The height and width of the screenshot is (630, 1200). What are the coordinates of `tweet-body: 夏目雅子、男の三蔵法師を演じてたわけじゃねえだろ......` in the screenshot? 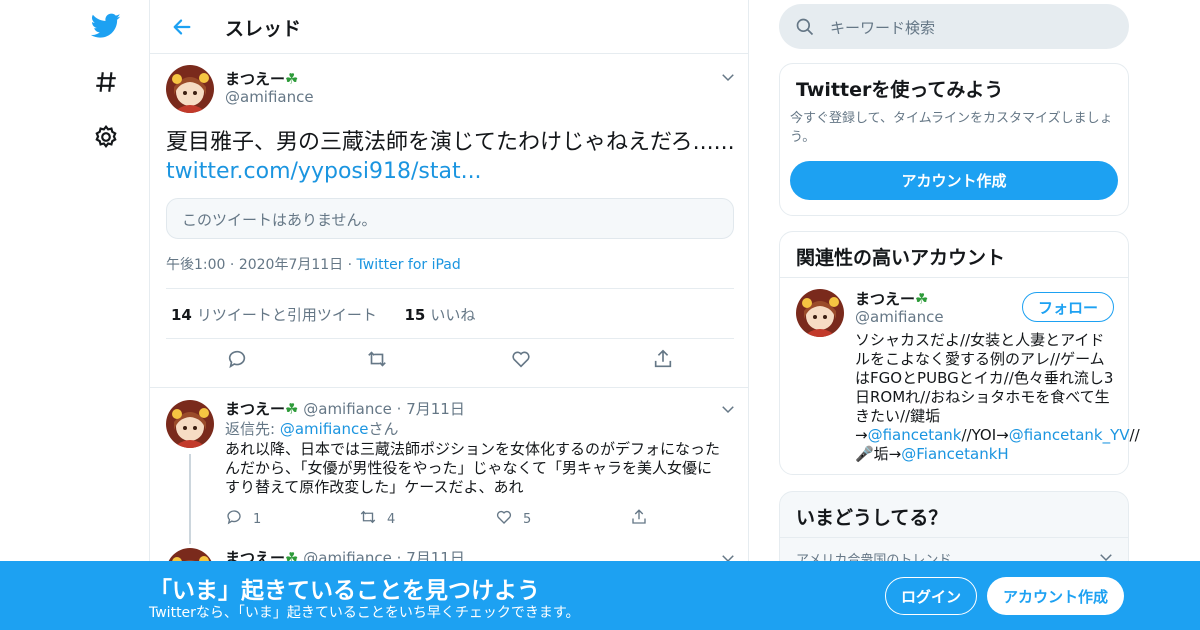 It's located at (450, 142).